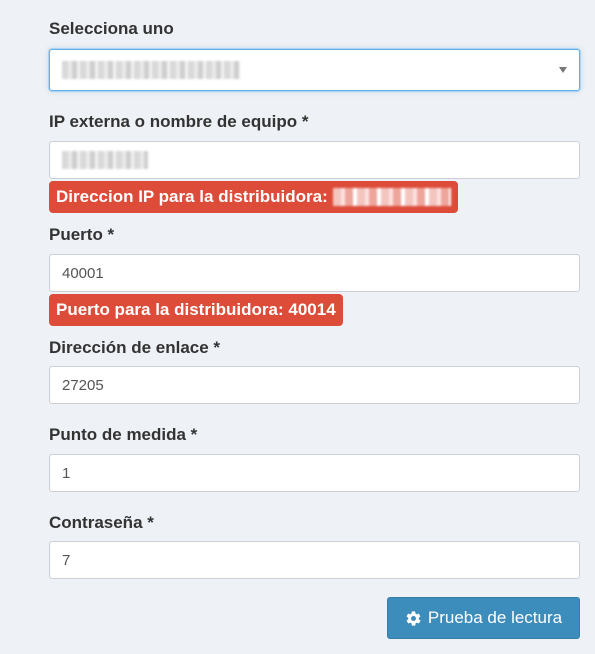  I want to click on password-input: 7, so click(314, 560).